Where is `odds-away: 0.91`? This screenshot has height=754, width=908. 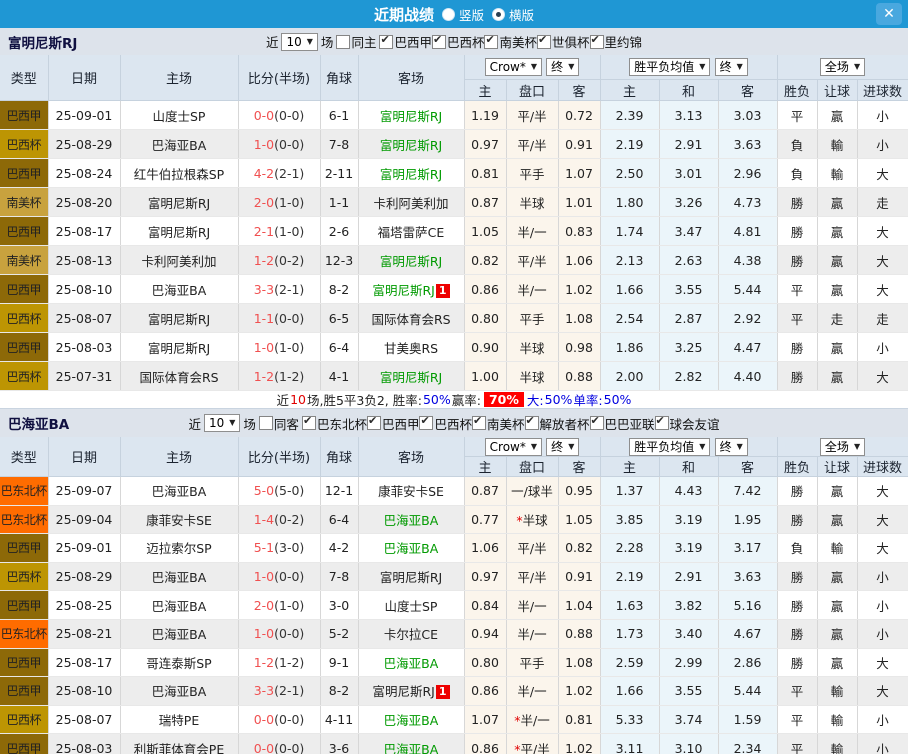
odds-away: 0.91 is located at coordinates (579, 144).